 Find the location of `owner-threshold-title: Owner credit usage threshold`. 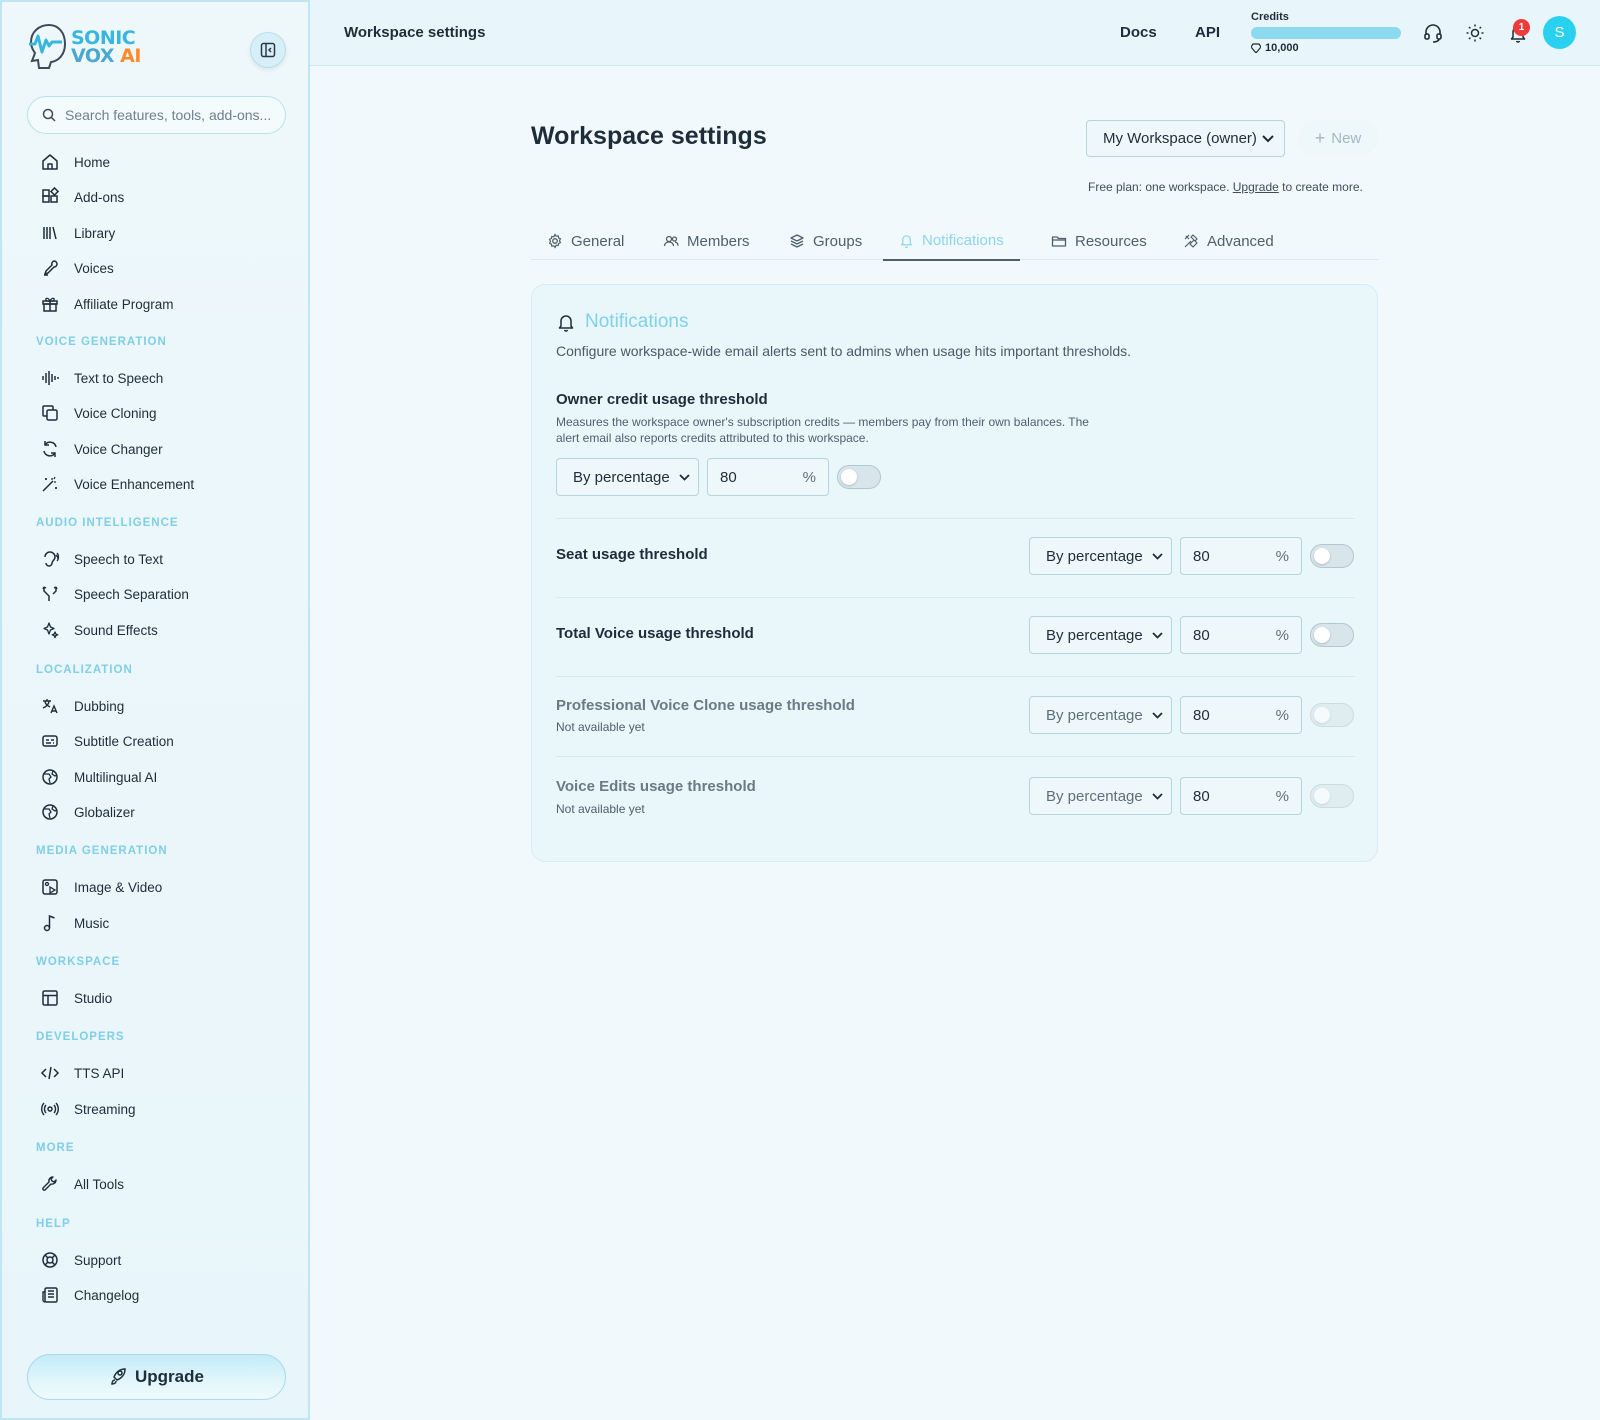

owner-threshold-title: Owner credit usage threshold is located at coordinates (662, 399).